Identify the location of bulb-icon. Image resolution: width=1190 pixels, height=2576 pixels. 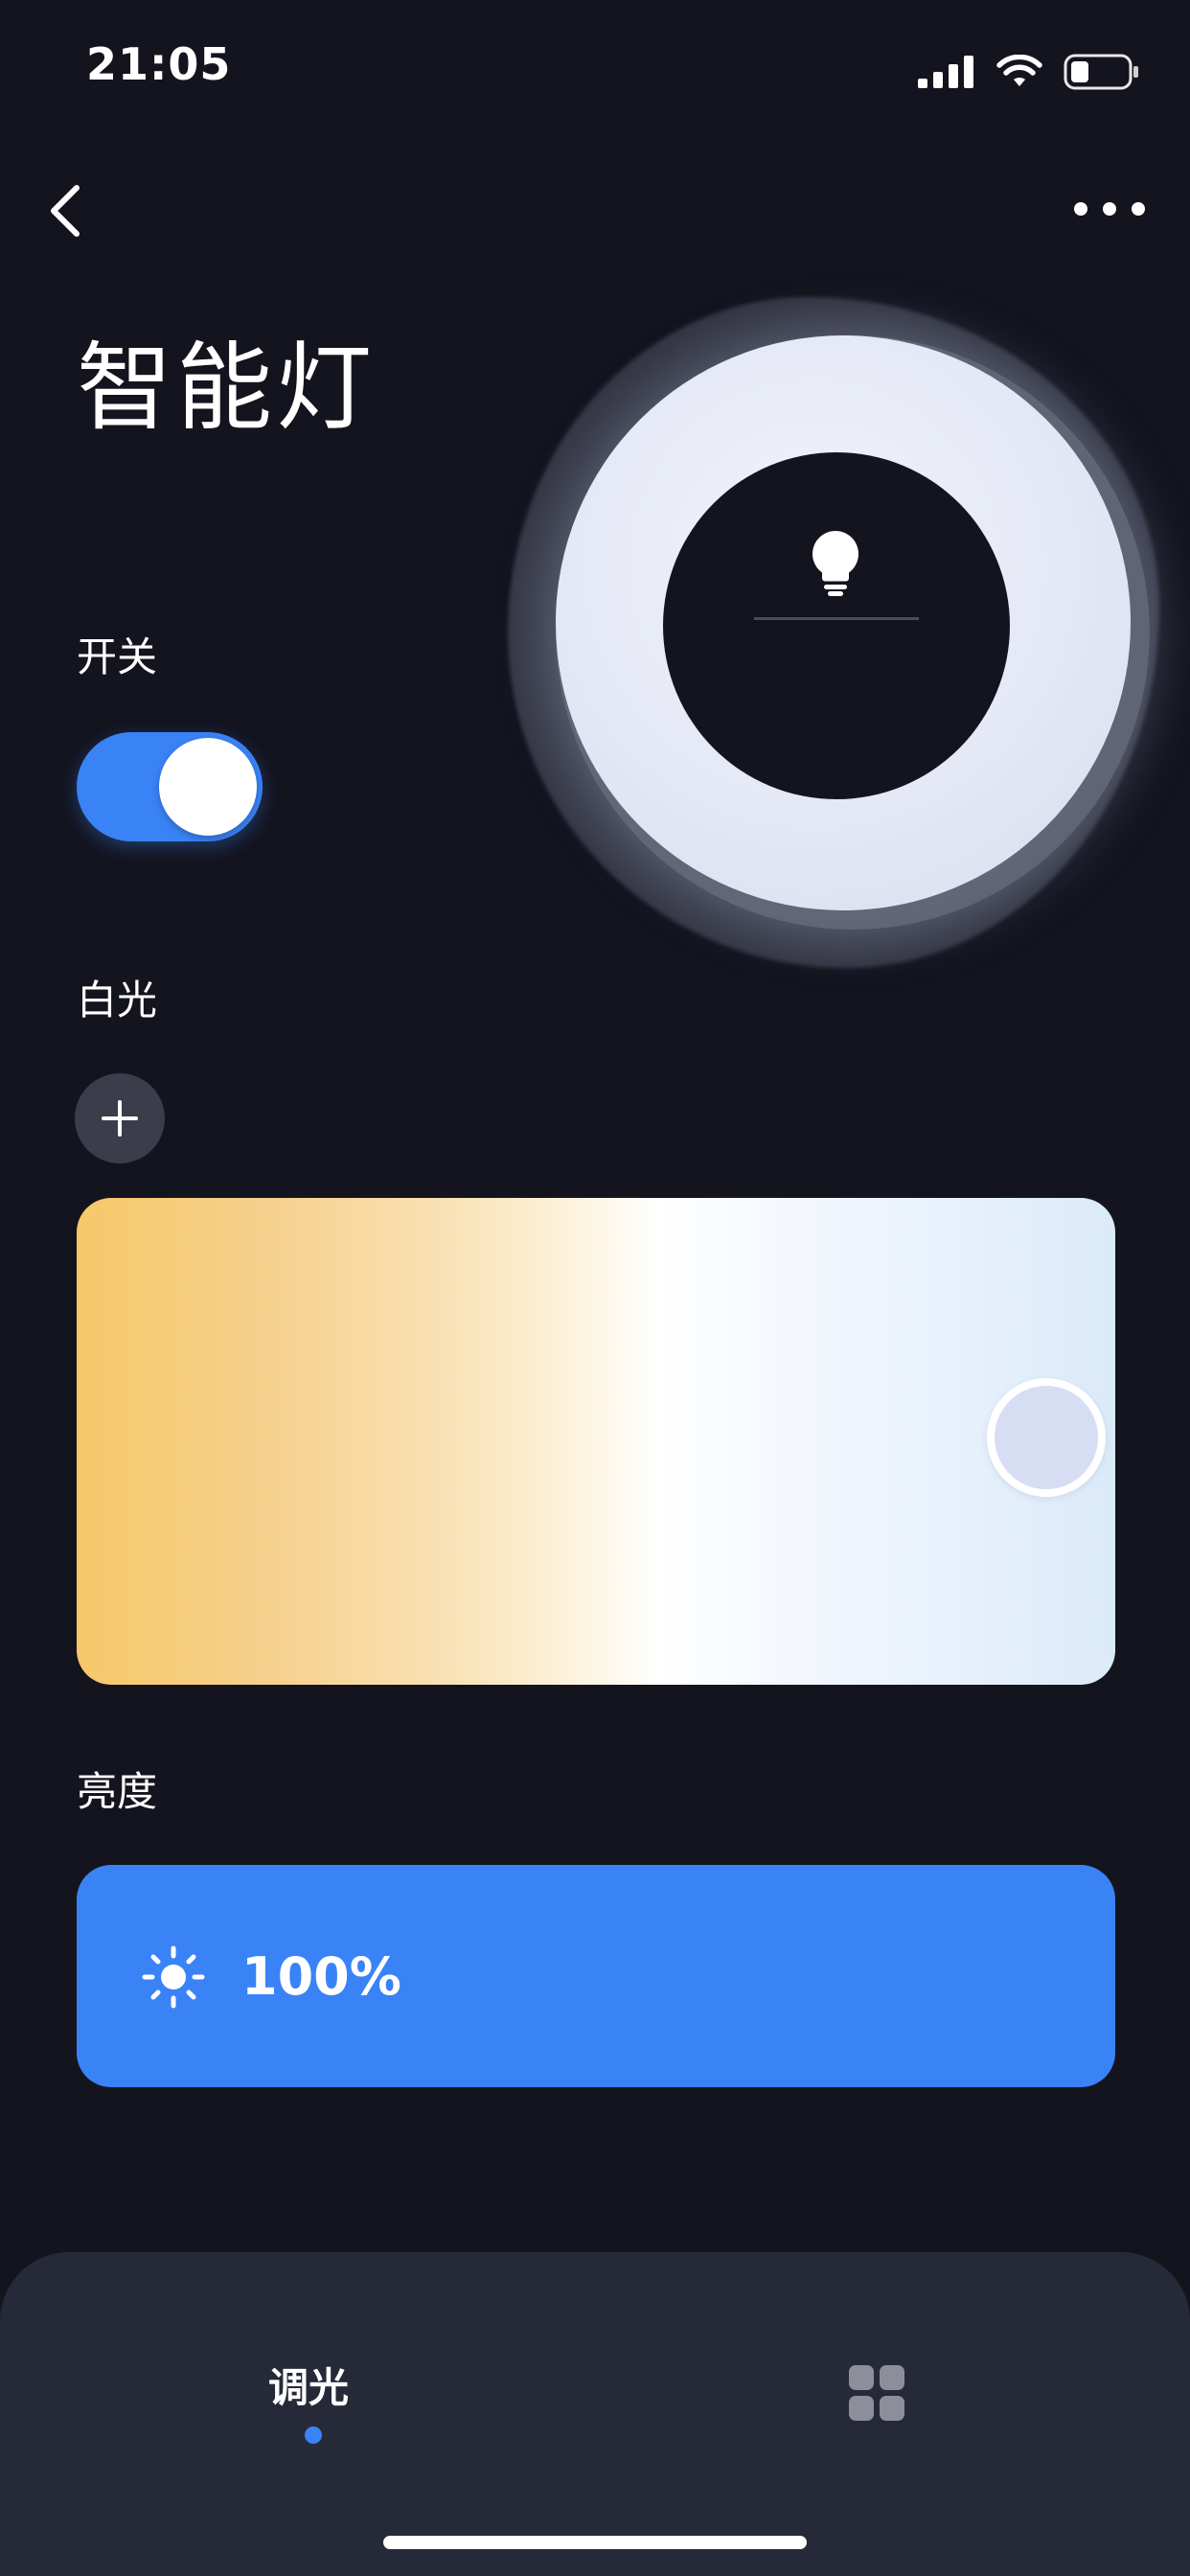
(836, 563).